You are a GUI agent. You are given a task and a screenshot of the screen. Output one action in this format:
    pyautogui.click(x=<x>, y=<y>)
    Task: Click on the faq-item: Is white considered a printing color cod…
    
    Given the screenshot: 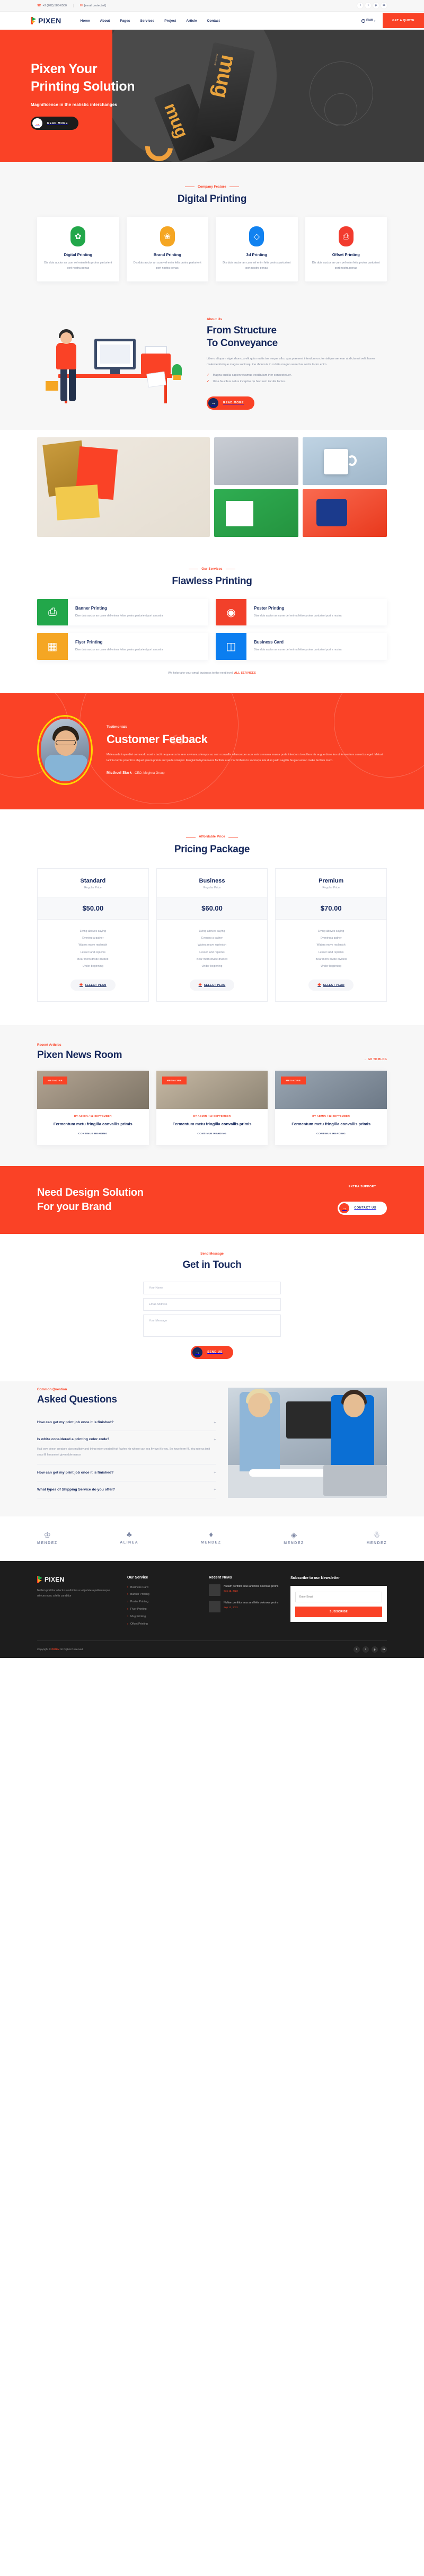 What is the action you would take?
    pyautogui.click(x=127, y=1448)
    